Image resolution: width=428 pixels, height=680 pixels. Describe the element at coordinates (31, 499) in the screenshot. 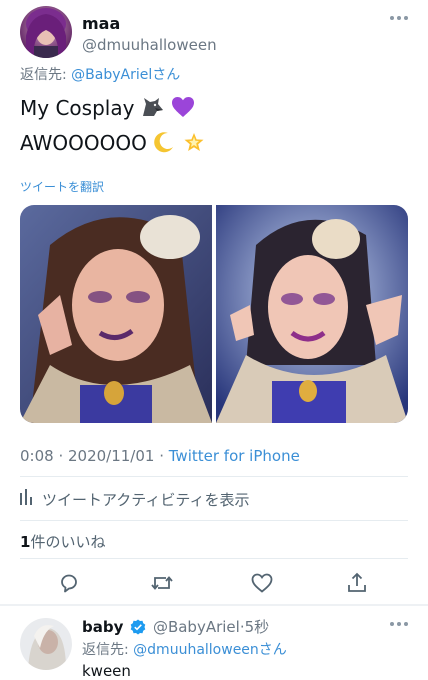

I see `bar-chart-icon` at that location.